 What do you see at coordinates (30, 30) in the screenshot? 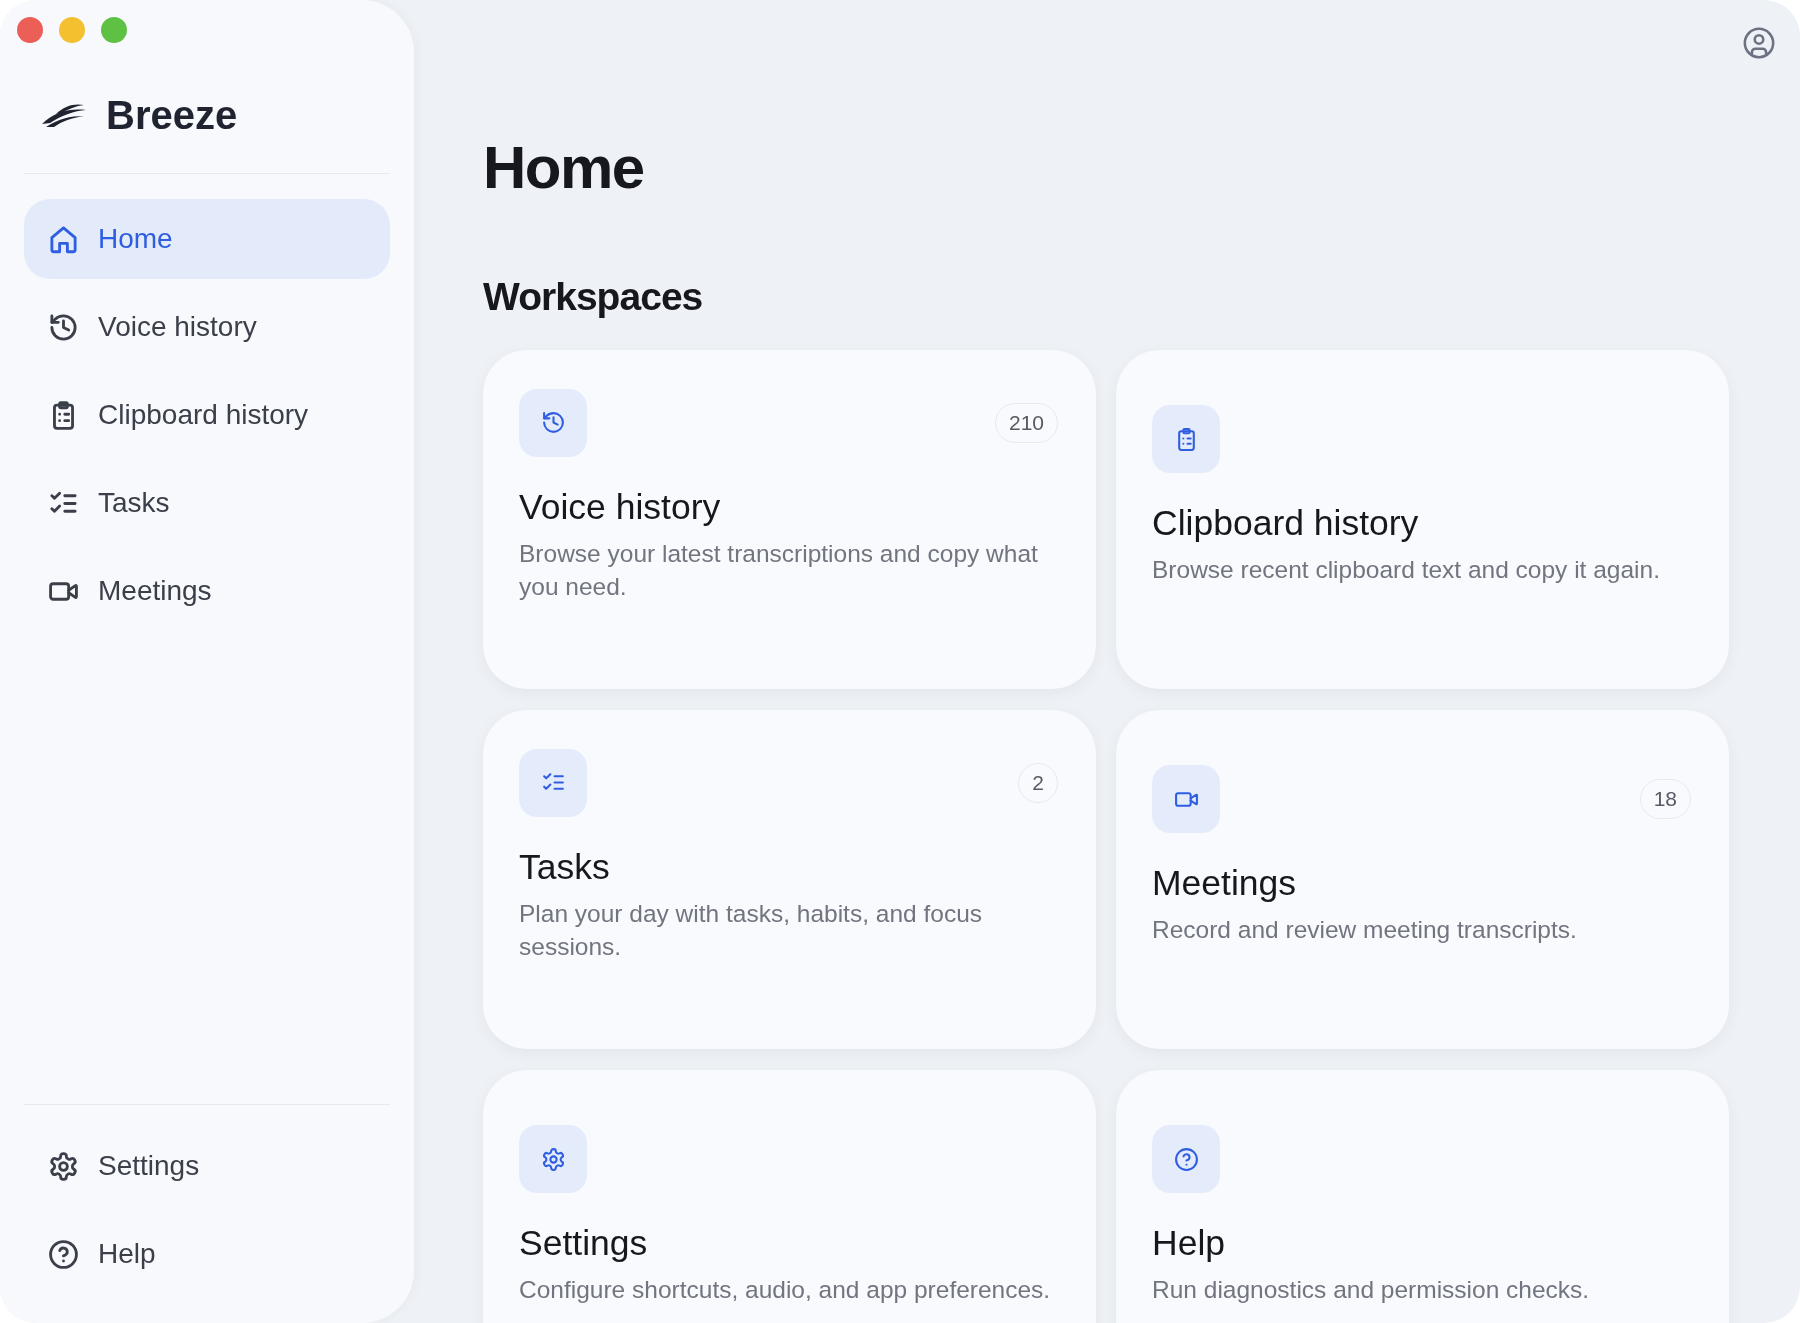
I see `close-button` at bounding box center [30, 30].